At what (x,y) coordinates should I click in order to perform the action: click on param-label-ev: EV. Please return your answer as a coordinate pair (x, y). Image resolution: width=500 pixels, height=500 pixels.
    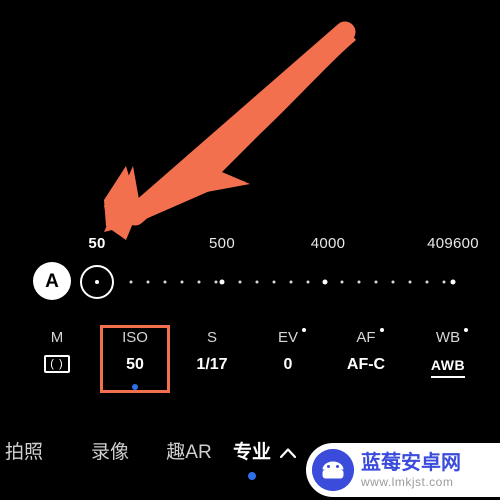
    Looking at the image, I should click on (292, 334).